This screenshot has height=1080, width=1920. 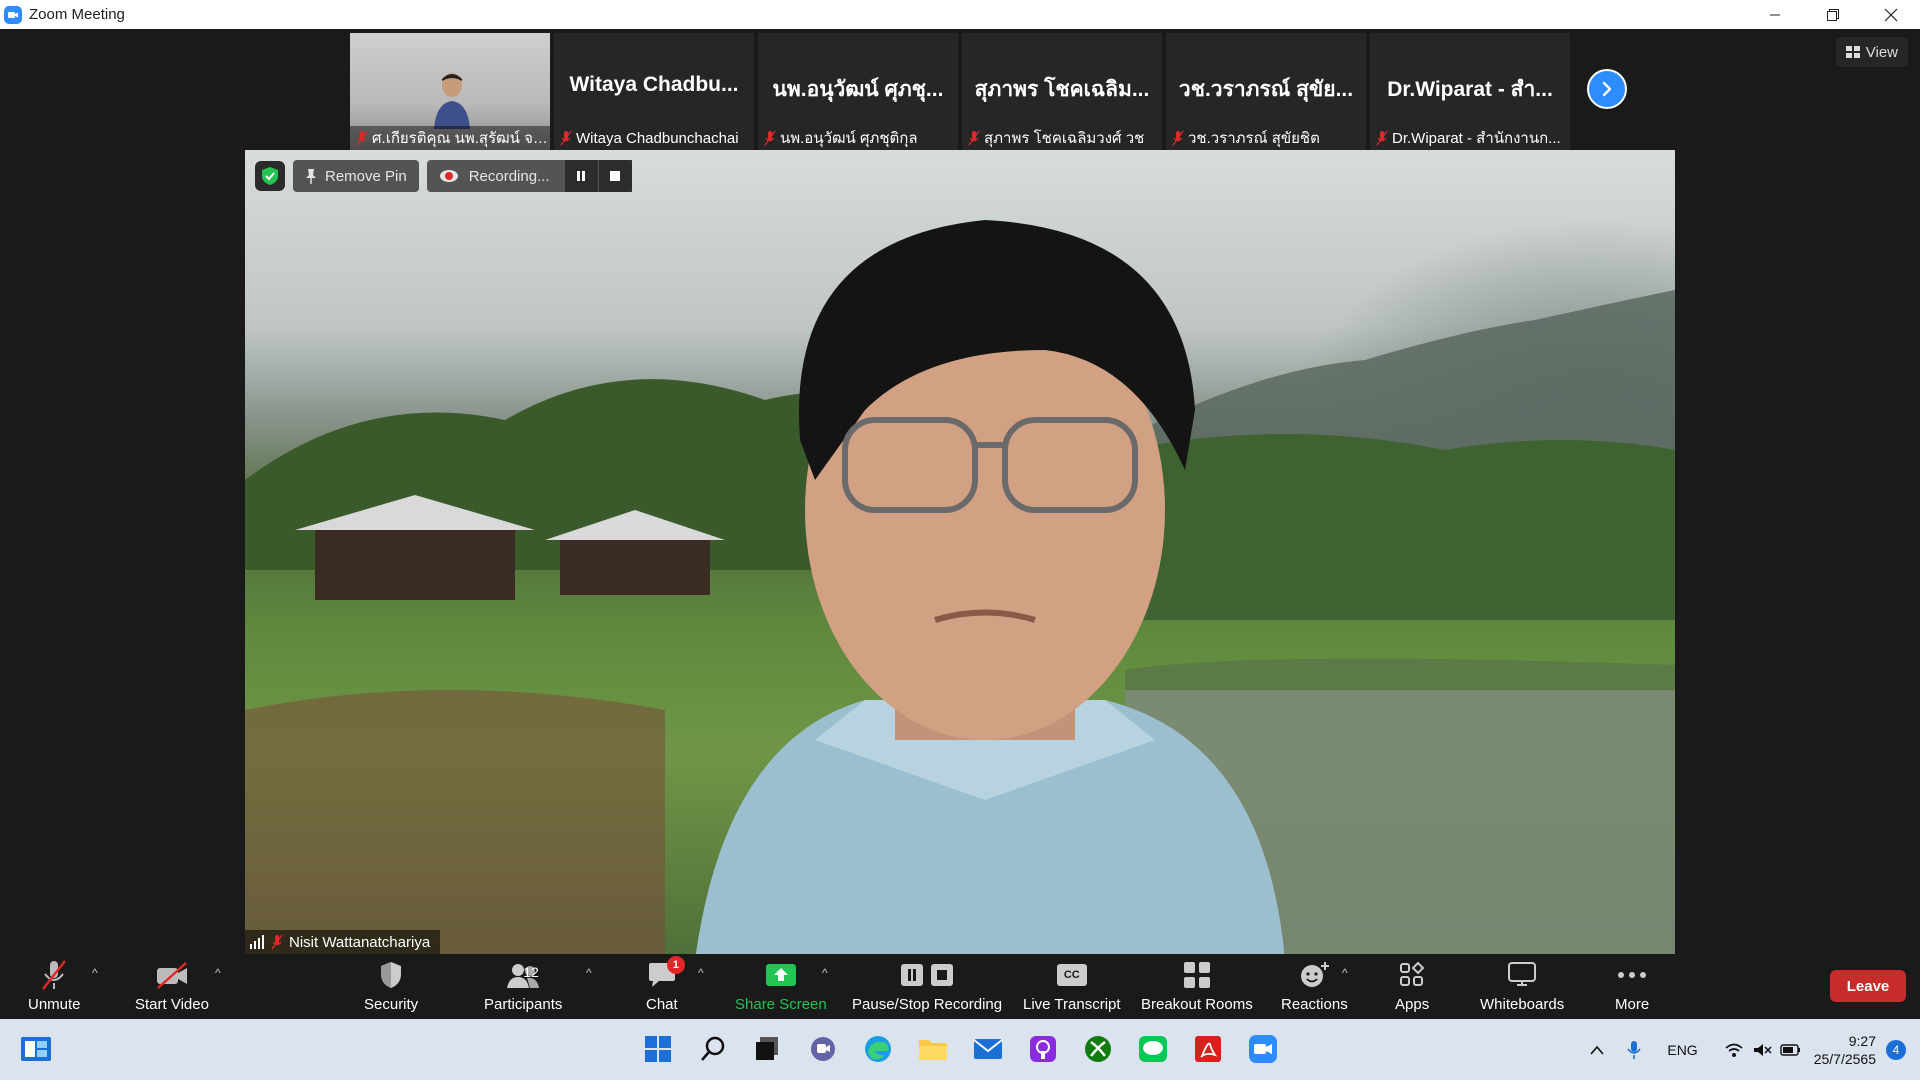 What do you see at coordinates (781, 1004) in the screenshot?
I see `share-screen-label: Share Screen` at bounding box center [781, 1004].